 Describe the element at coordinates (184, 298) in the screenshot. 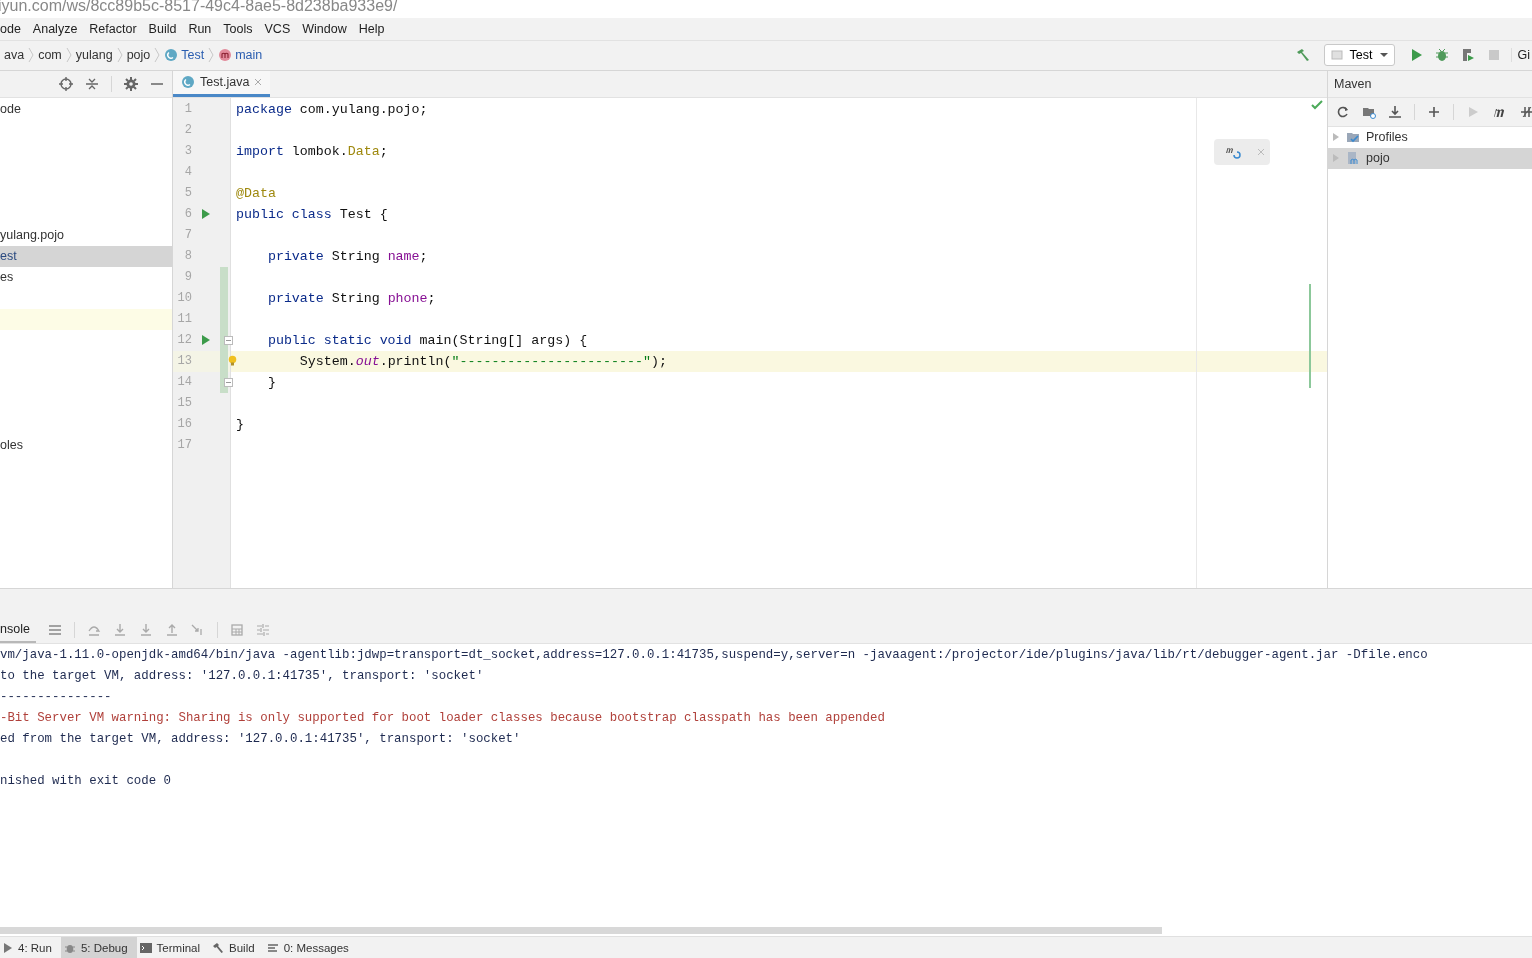

I see `line-number: 10` at that location.